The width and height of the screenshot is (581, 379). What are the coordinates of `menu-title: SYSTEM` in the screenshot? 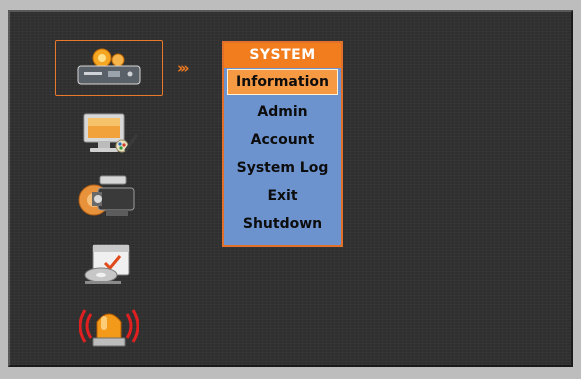 It's located at (282, 55).